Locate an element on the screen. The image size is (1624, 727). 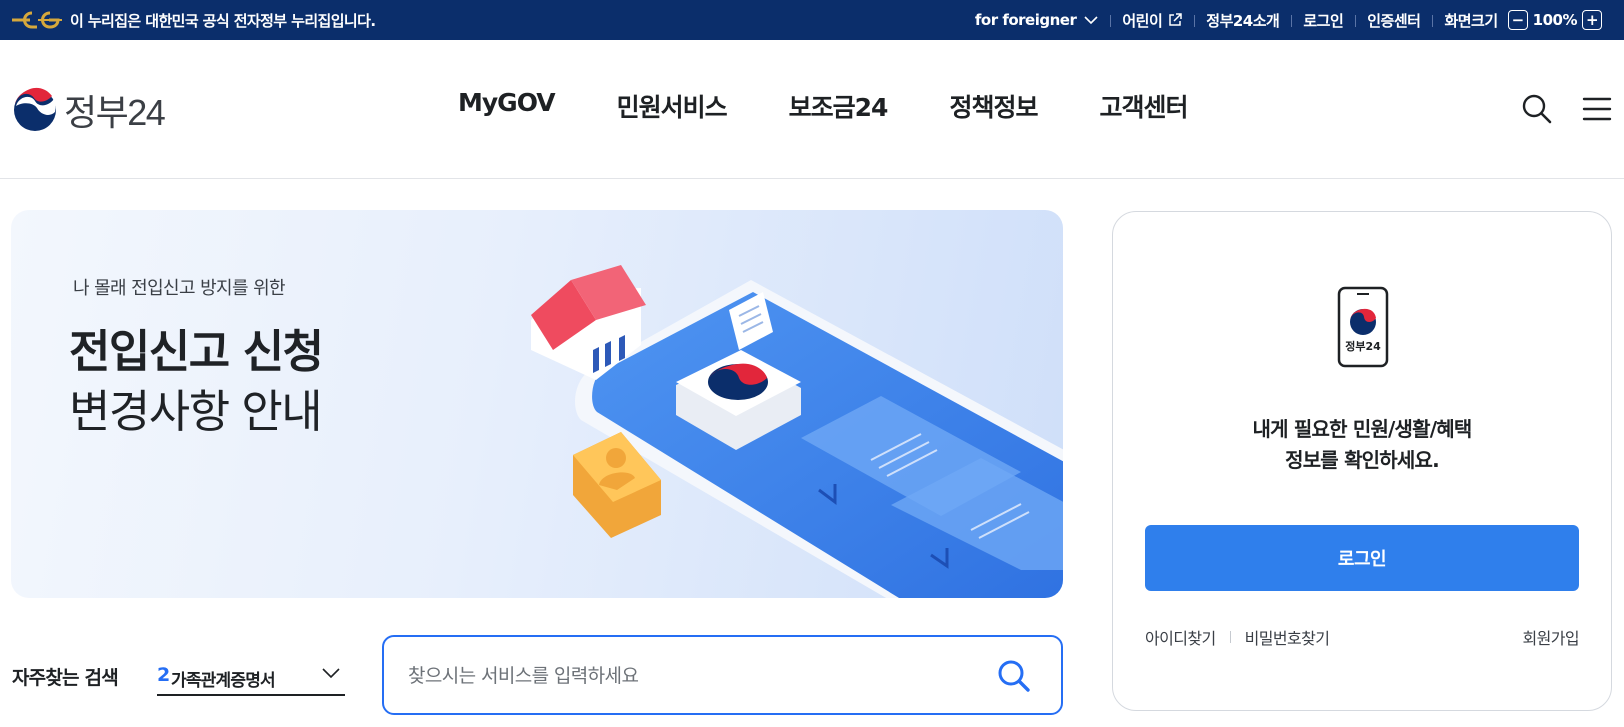
eg-gov-mark-icon is located at coordinates (37, 20).